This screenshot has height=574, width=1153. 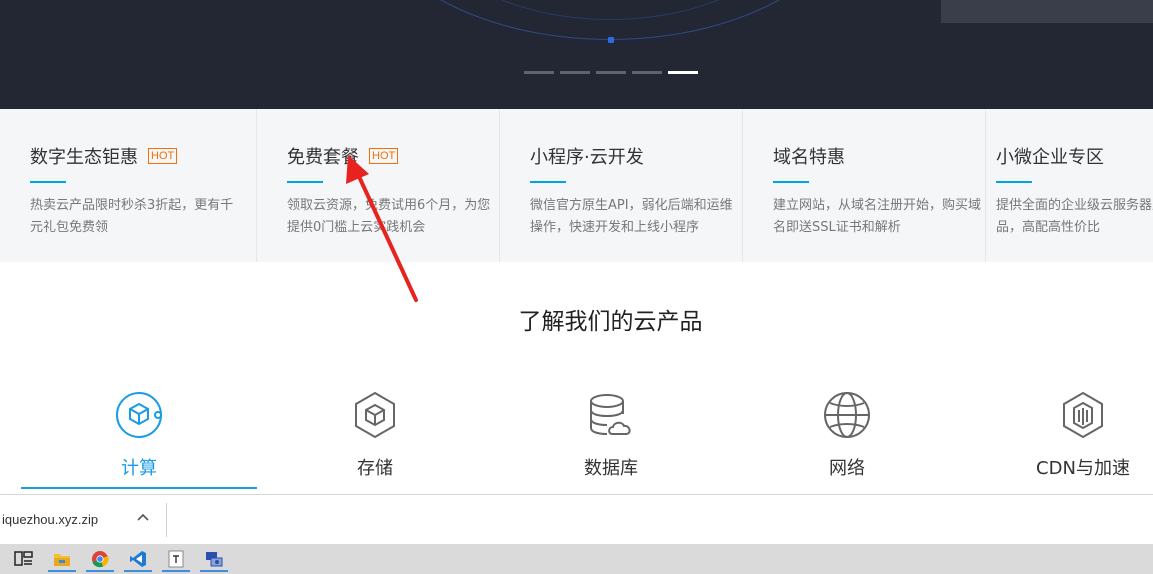 What do you see at coordinates (1047, 11) in the screenshot?
I see `banner-panel` at bounding box center [1047, 11].